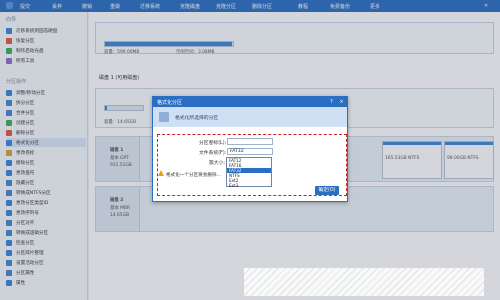 This screenshot has width=500, height=300. I want to click on warning-icon, so click(161, 173).